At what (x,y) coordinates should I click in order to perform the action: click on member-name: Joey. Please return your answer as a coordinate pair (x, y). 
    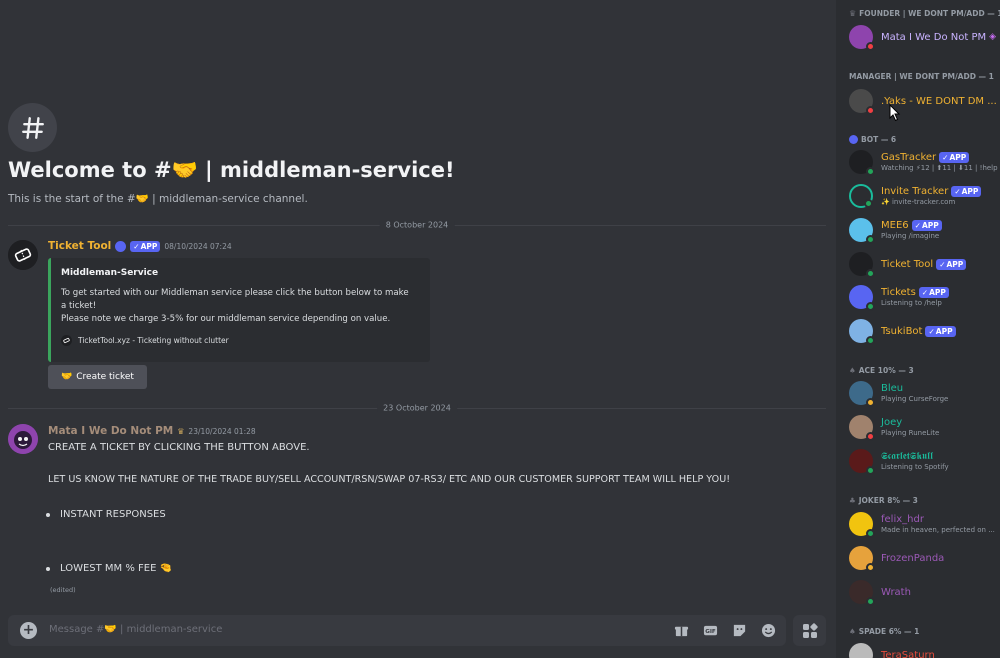
    Looking at the image, I should click on (892, 422).